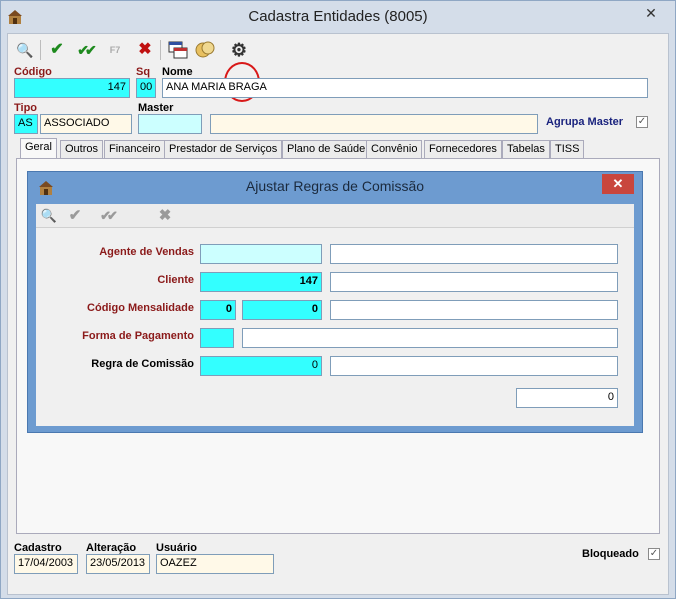 The image size is (676, 599). I want to click on tab-fornecedores: Fornecedores, so click(463, 149).